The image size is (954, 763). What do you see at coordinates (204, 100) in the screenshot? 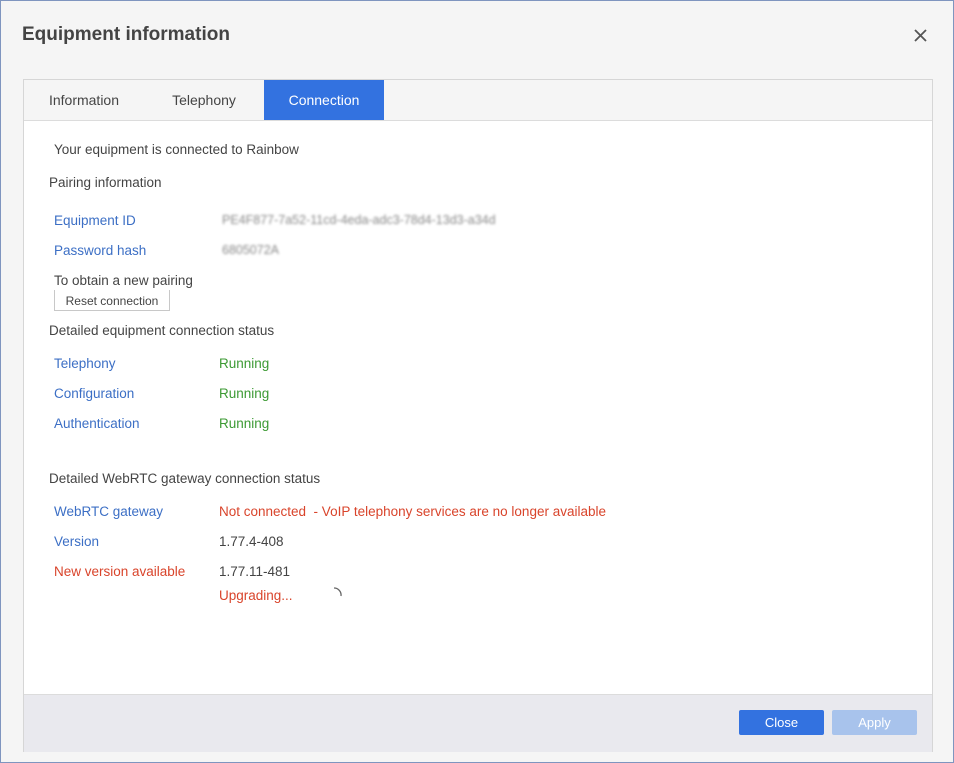
I see `tab-telephony: Telephony` at bounding box center [204, 100].